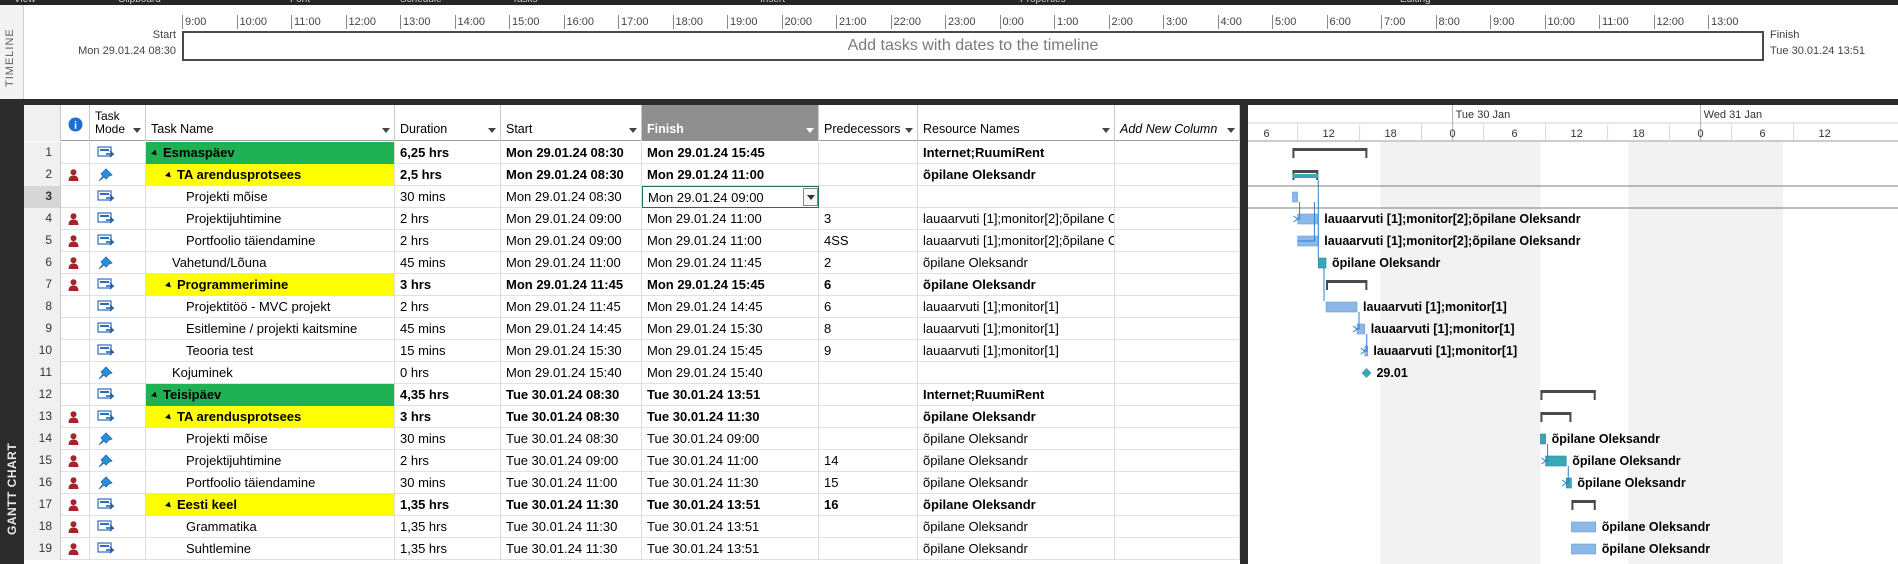 The height and width of the screenshot is (564, 1898). I want to click on row-number: 3, so click(42, 197).